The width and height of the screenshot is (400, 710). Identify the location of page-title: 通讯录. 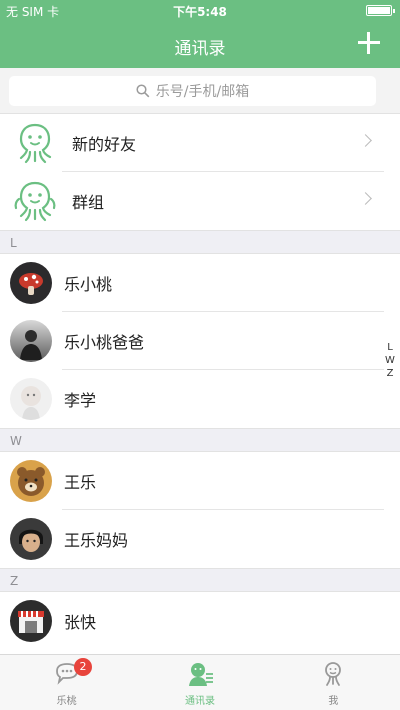
(200, 49).